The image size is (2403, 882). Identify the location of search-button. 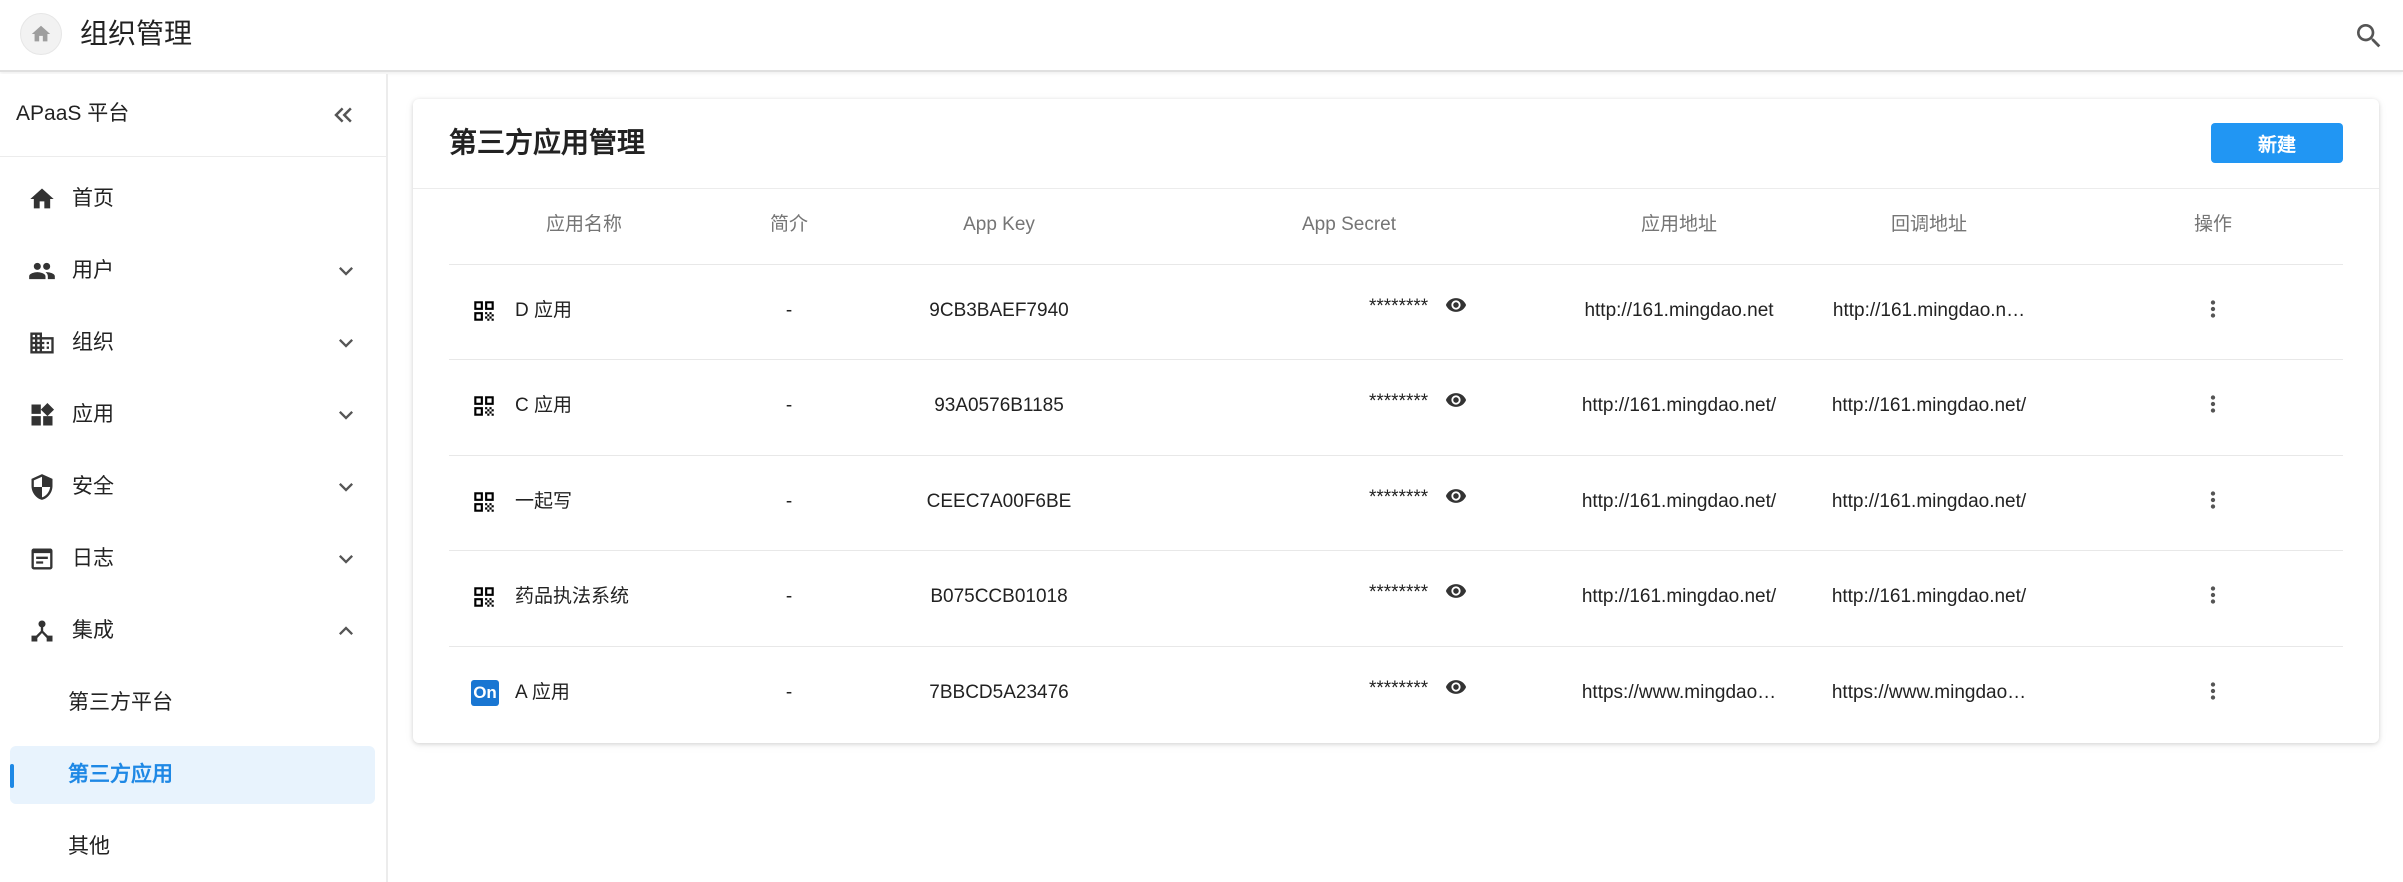
(2369, 36).